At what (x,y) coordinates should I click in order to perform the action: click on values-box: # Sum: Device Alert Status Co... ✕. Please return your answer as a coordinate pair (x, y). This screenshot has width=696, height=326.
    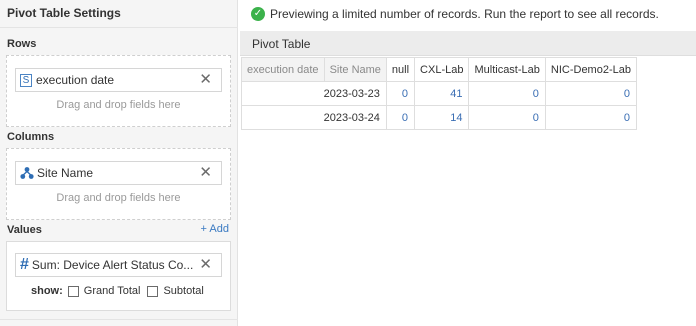
    Looking at the image, I should click on (118, 276).